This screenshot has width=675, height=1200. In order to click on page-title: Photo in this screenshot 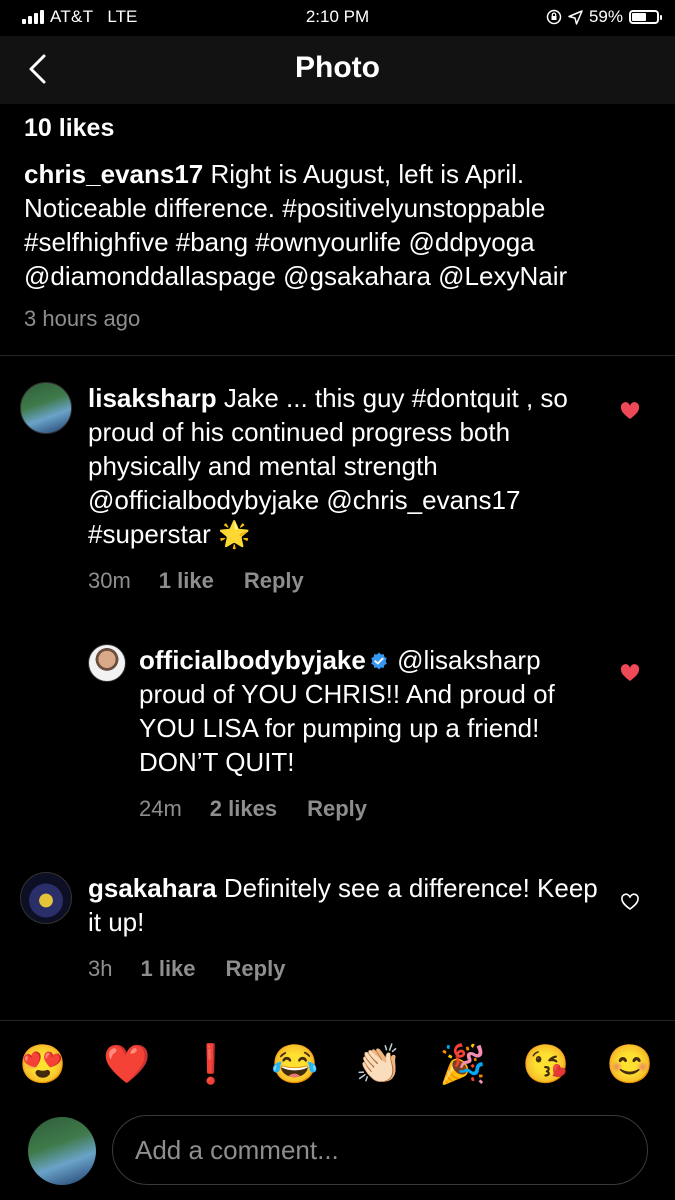, I will do `click(337, 67)`.